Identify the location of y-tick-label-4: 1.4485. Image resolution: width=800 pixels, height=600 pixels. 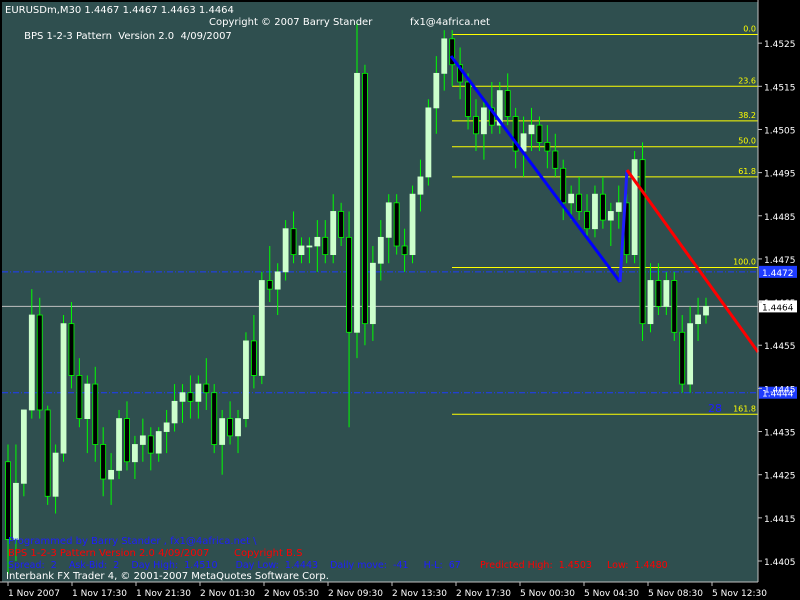
(780, 218).